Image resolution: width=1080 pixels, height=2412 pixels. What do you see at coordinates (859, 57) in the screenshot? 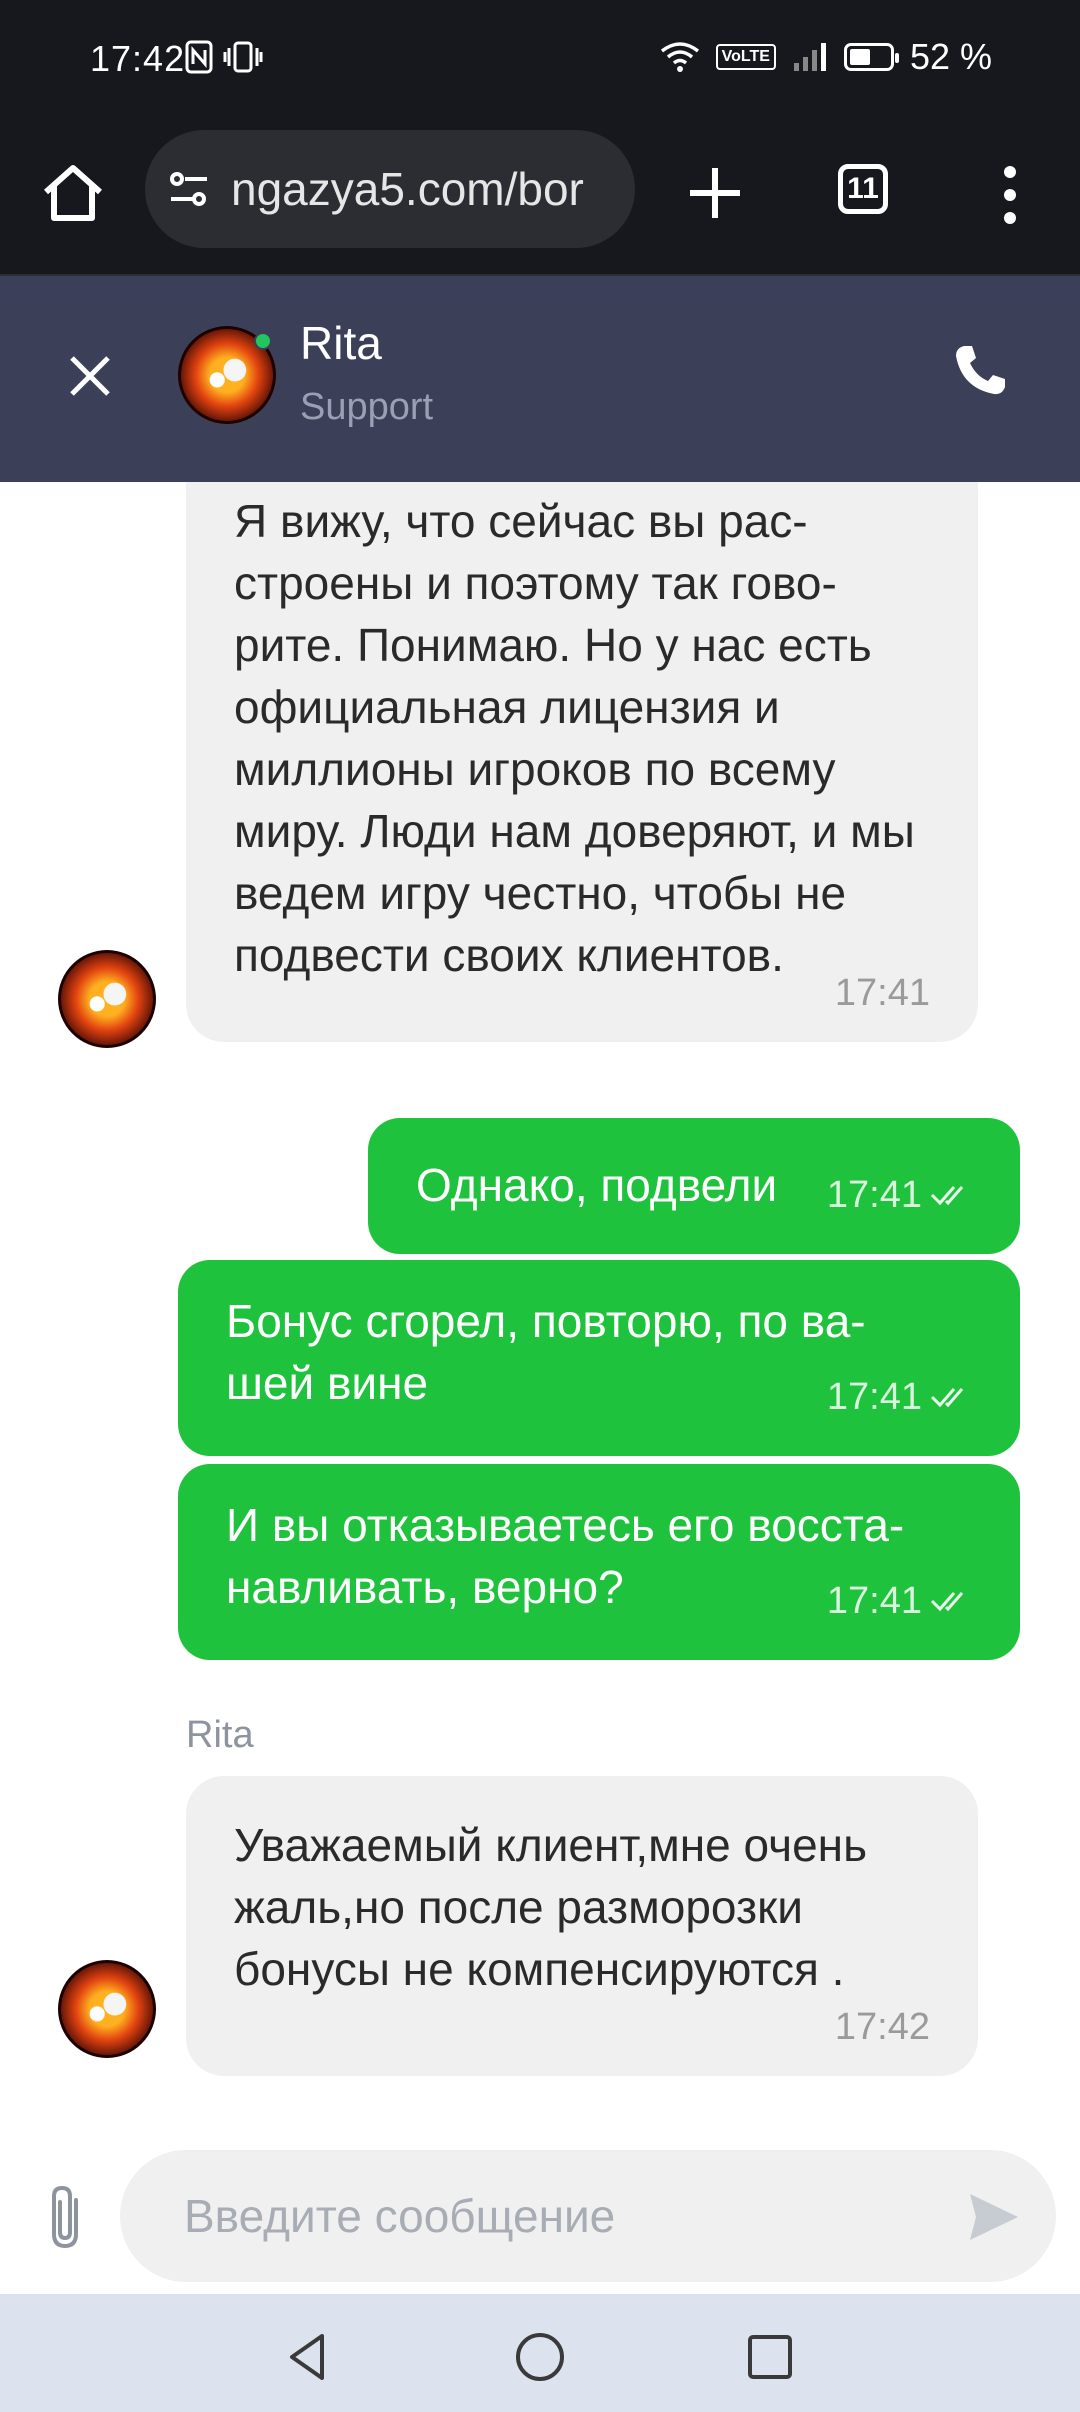
I see `battery-fill` at bounding box center [859, 57].